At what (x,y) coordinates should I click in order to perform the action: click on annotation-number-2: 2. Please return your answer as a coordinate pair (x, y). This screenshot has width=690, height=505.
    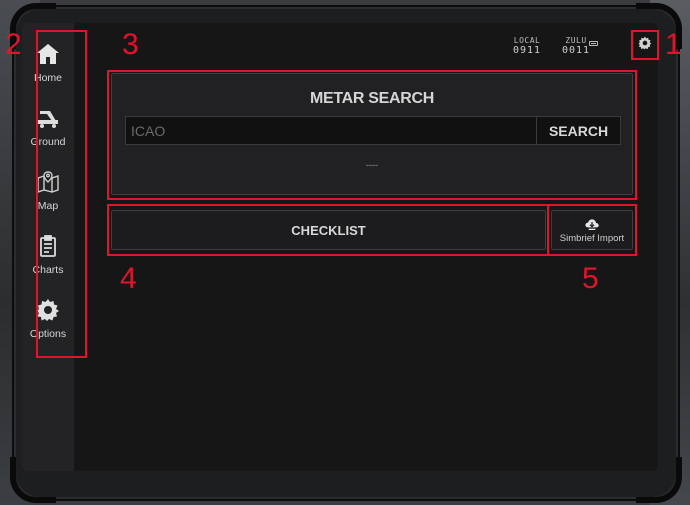
    Looking at the image, I should click on (13, 44).